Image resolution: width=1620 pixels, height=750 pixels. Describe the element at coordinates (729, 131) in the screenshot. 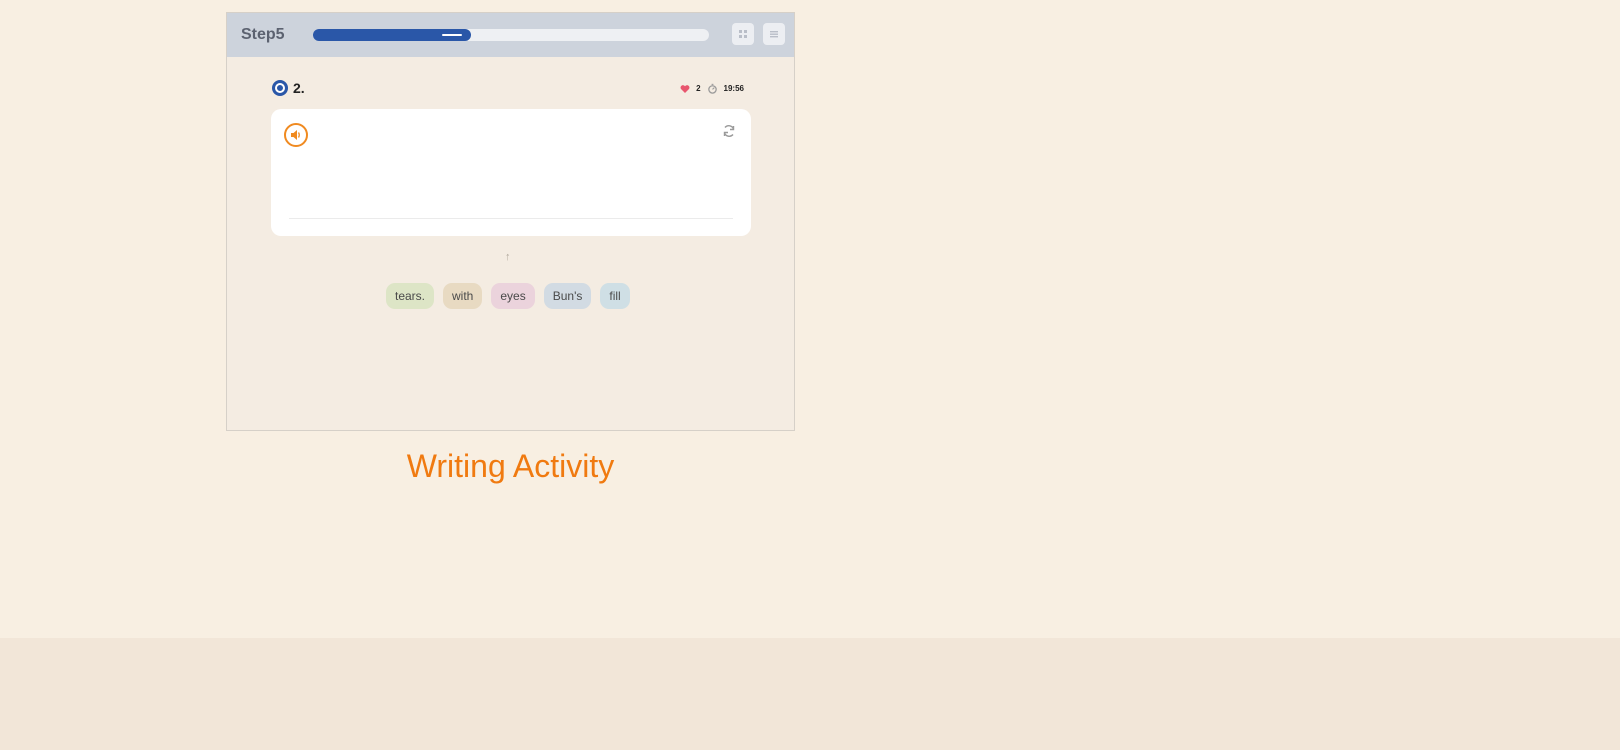

I see `refresh-icon` at that location.